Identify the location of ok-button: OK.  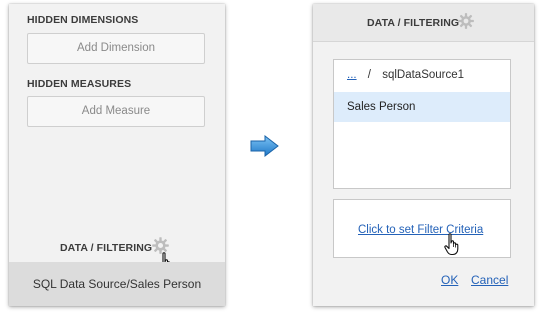
(449, 280).